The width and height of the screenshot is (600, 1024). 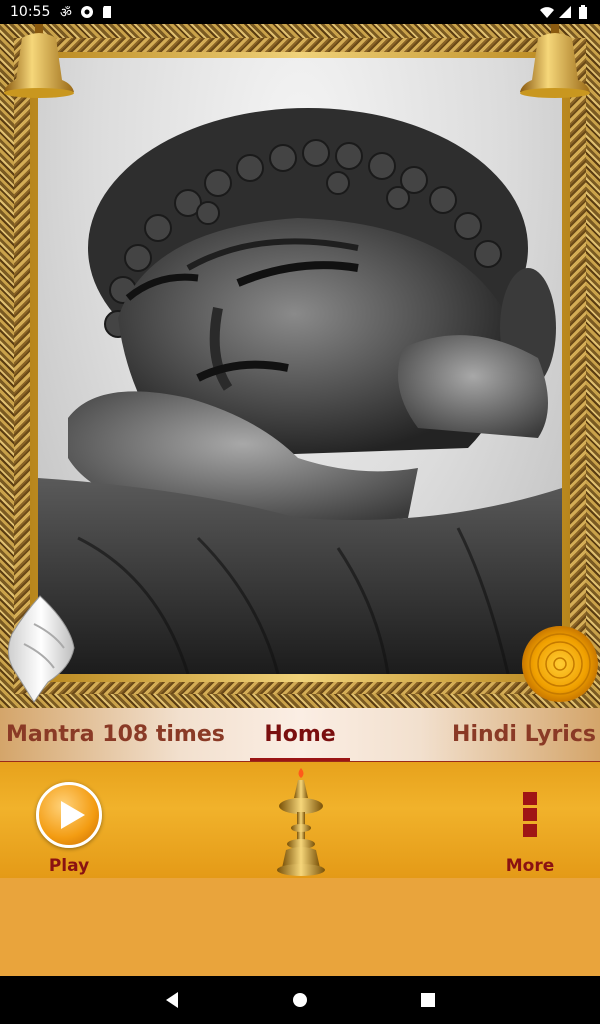 What do you see at coordinates (560, 664) in the screenshot?
I see `marigold-flower-icon` at bounding box center [560, 664].